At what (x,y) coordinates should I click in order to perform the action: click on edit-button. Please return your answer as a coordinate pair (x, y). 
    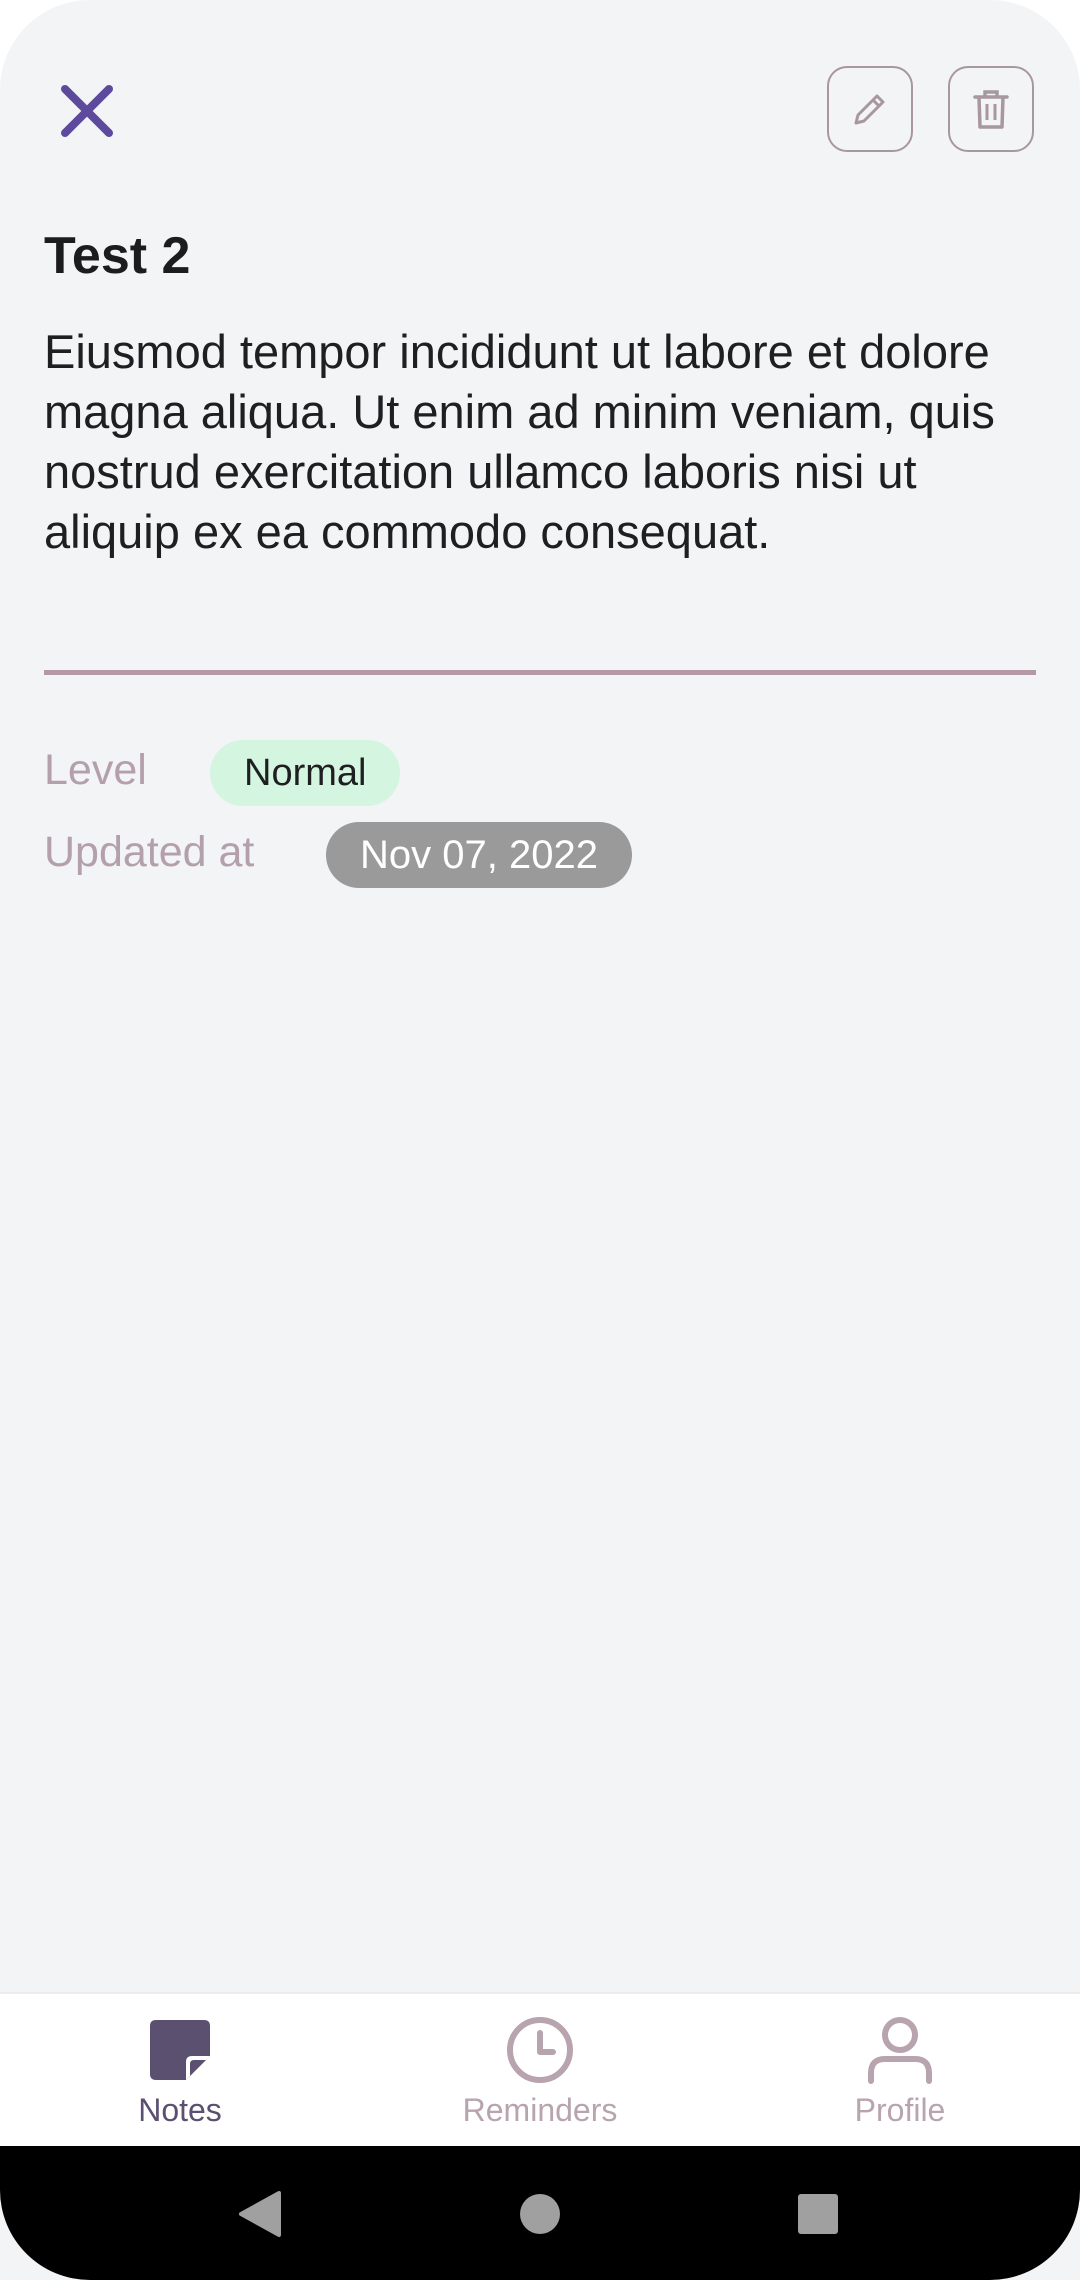
    Looking at the image, I should click on (870, 109).